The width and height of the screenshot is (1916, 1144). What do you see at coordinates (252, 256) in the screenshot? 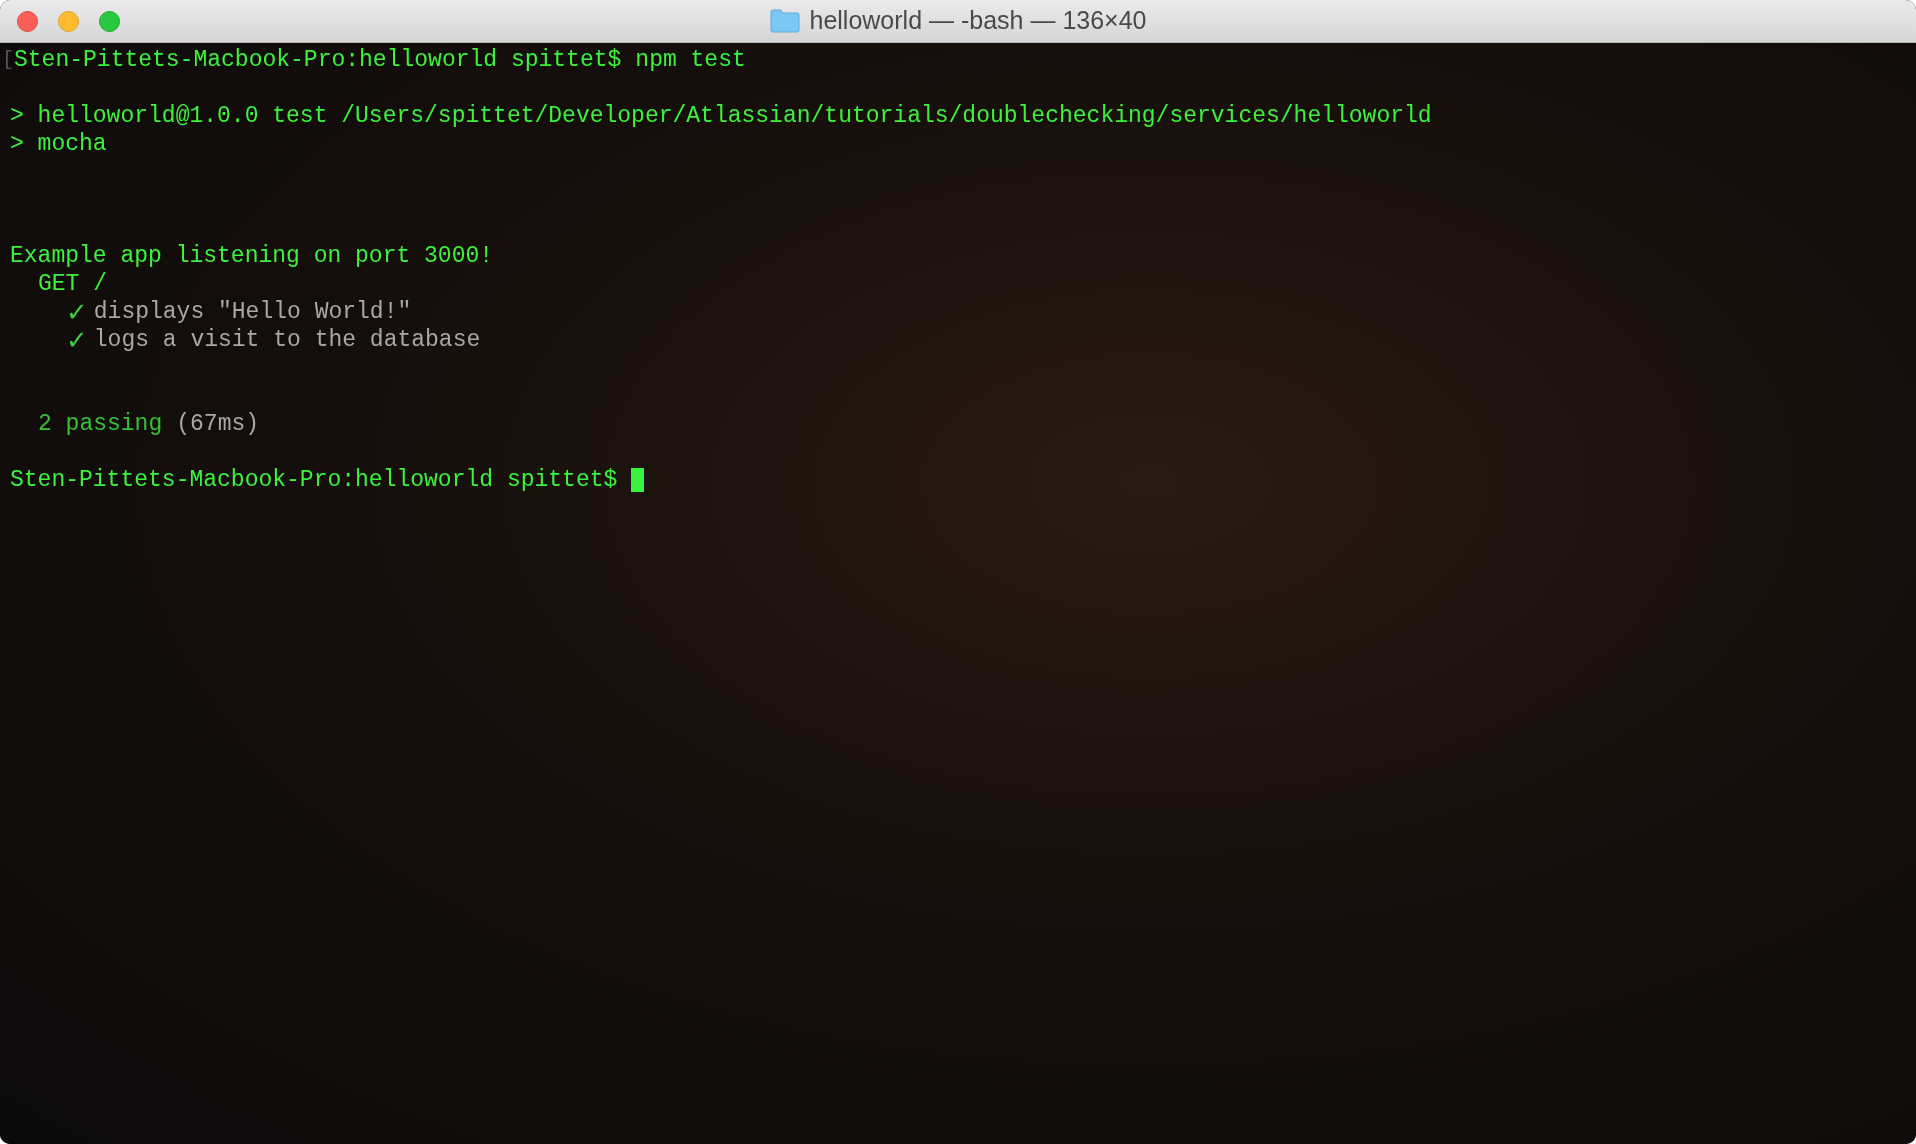
I see `output-line: Example app listening on port 3000!` at bounding box center [252, 256].